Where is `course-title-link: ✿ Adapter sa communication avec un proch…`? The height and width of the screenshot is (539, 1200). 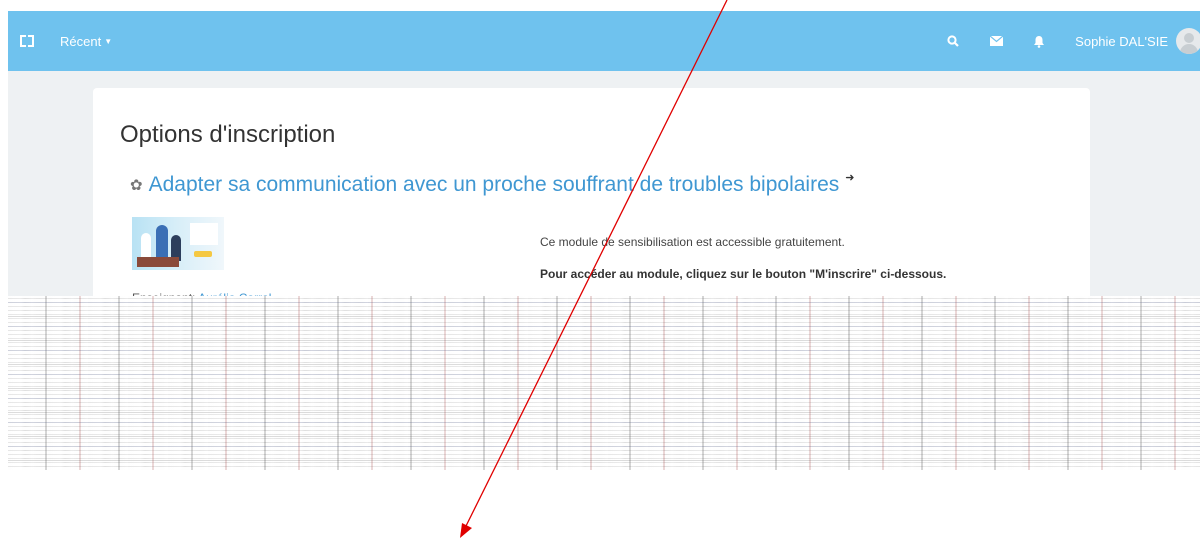
course-title-link: ✿ Adapter sa communication avec un proch… is located at coordinates (492, 184).